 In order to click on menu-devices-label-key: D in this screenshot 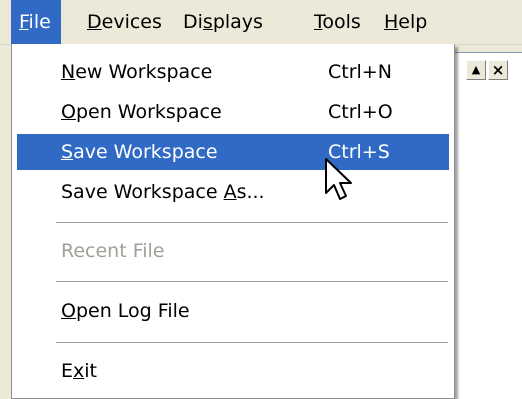, I will do `click(94, 22)`.